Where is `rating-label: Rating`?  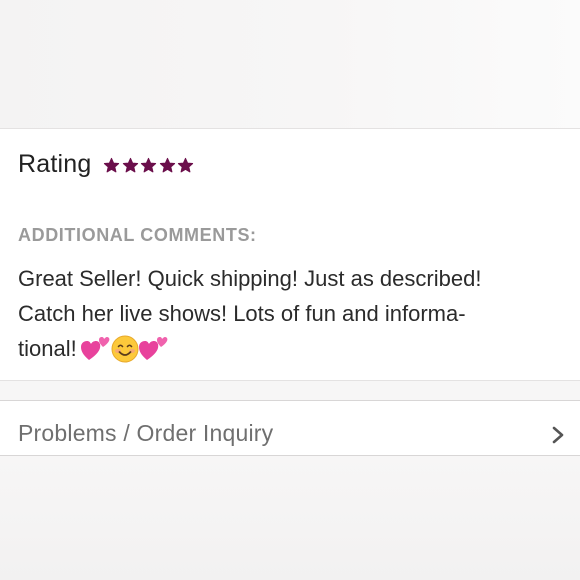
rating-label: Rating is located at coordinates (55, 163).